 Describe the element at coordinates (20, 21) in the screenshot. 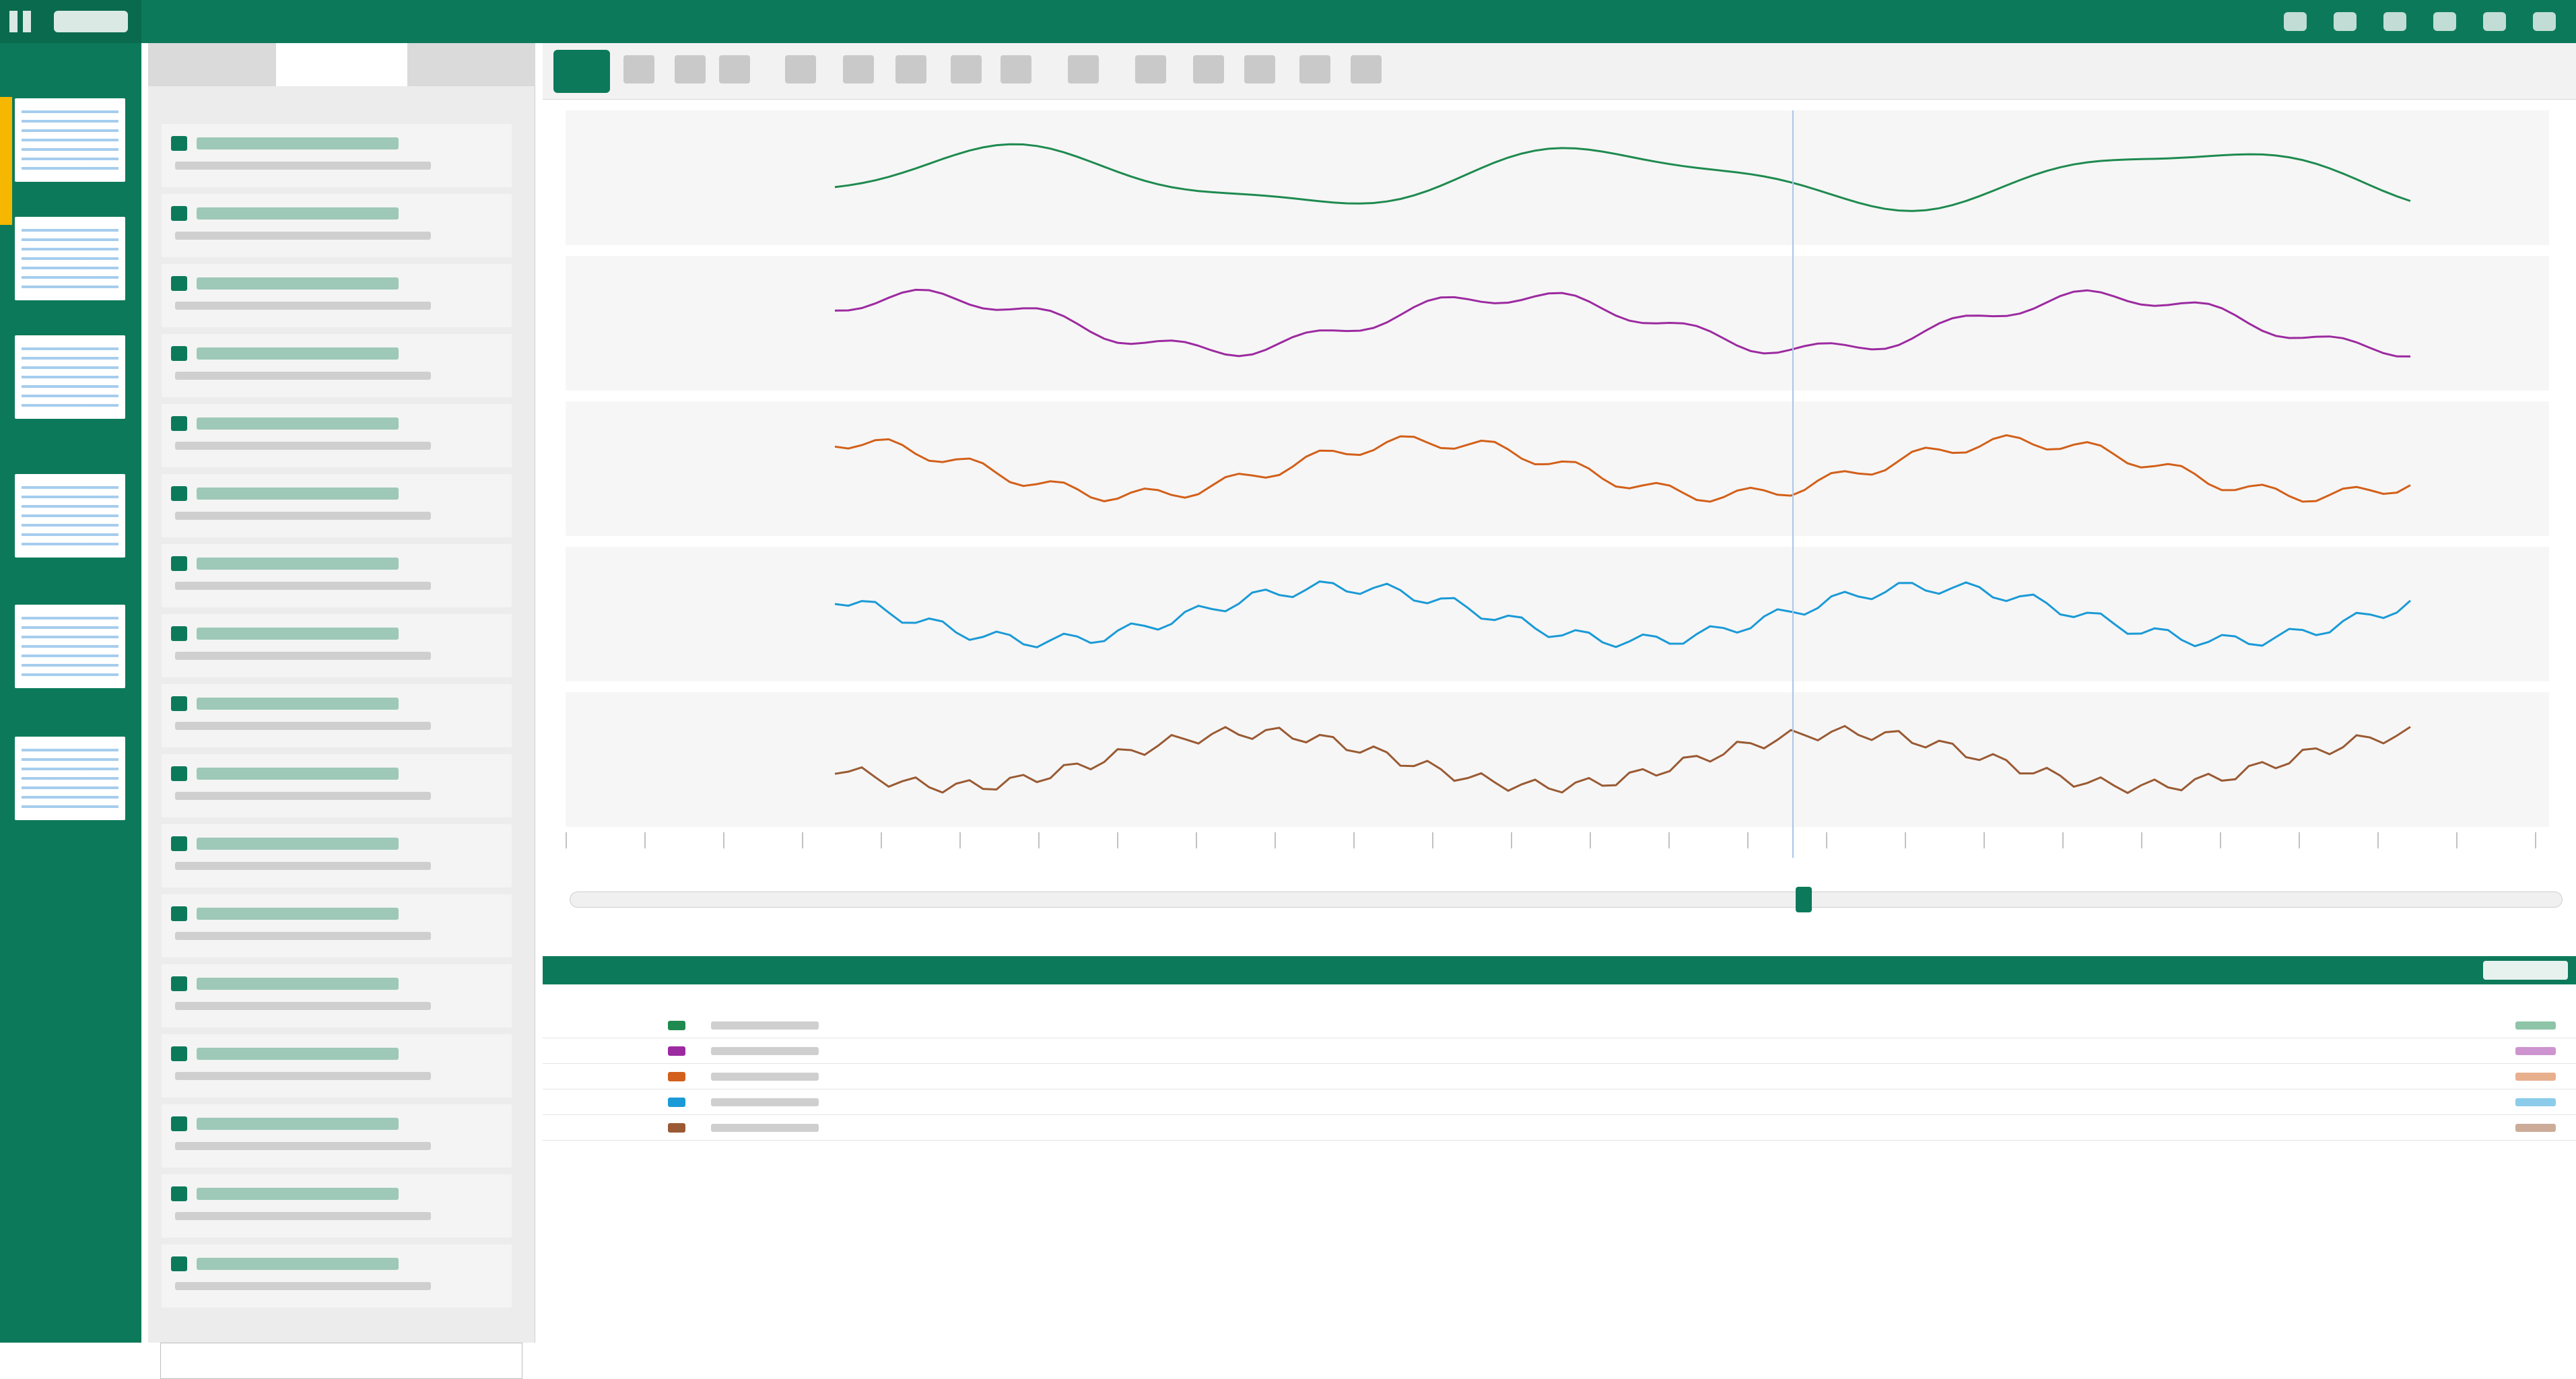

I see `apps-grid-icon` at that location.